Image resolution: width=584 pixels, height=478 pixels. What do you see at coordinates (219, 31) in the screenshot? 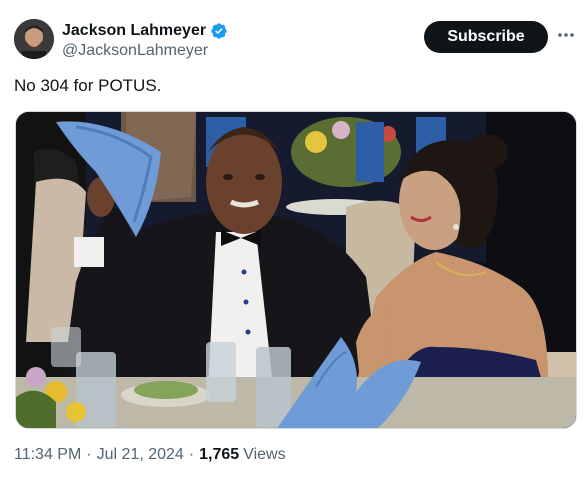
I see `verified-badge-icon` at bounding box center [219, 31].